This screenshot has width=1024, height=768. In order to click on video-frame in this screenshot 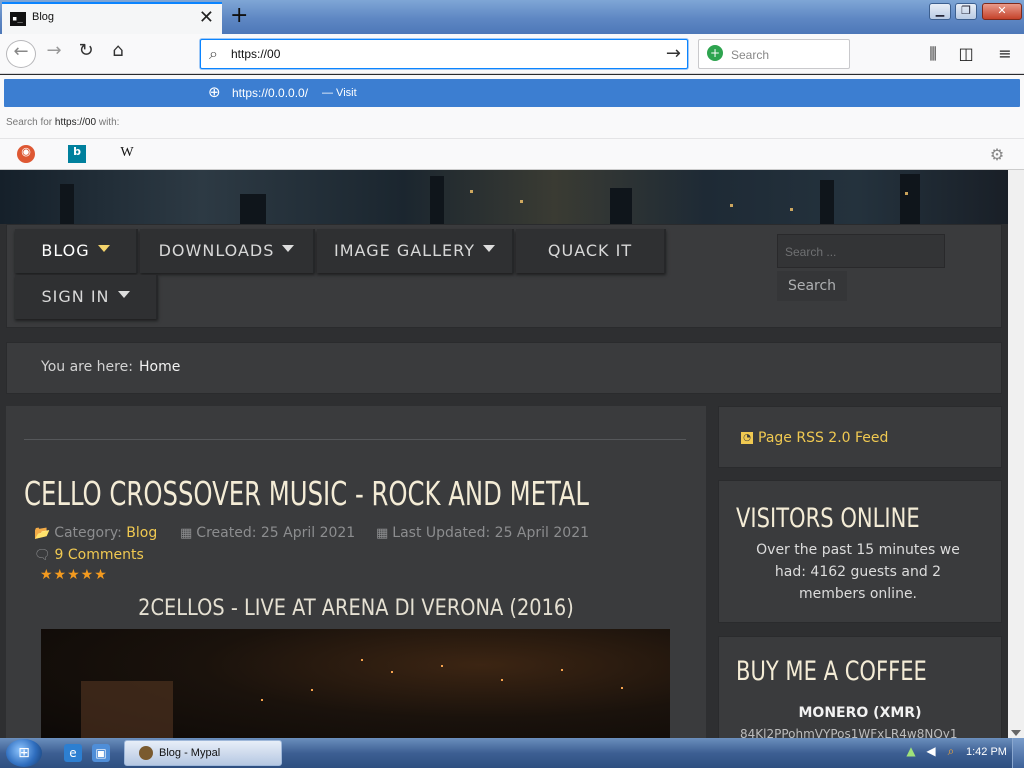, I will do `click(127, 709)`.